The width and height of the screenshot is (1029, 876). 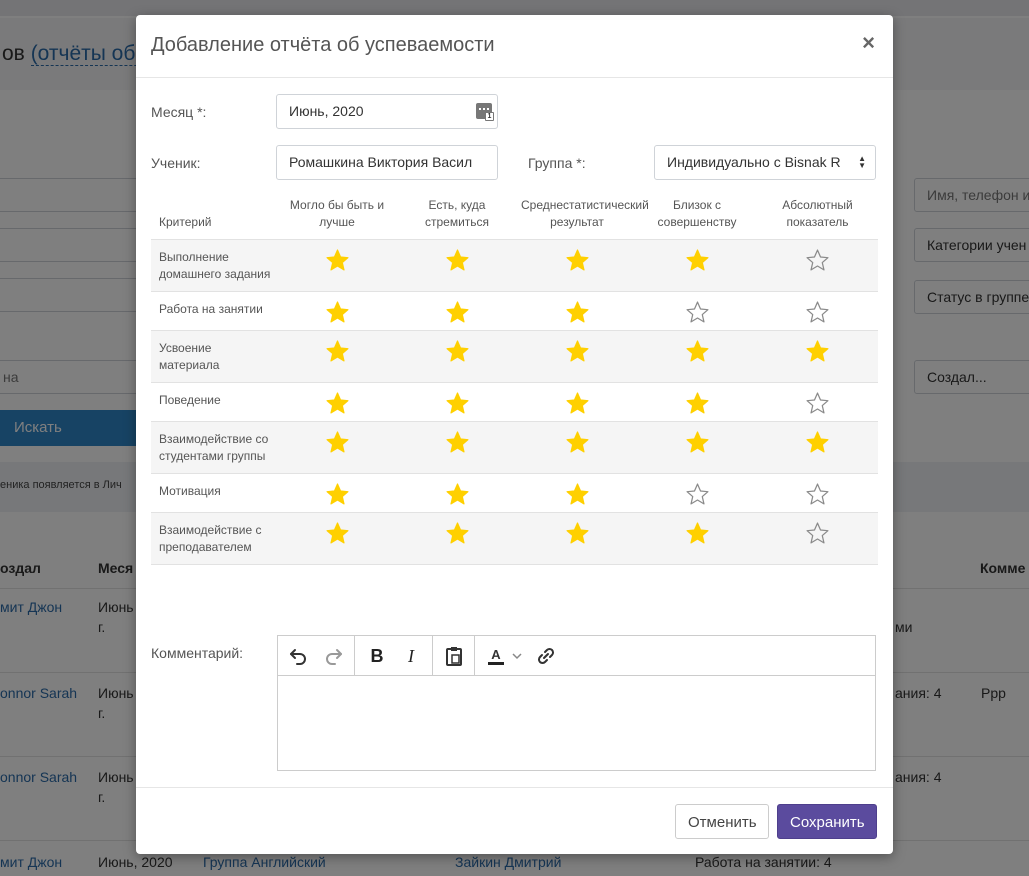 What do you see at coordinates (827, 821) in the screenshot?
I see `save-button: Сохранить` at bounding box center [827, 821].